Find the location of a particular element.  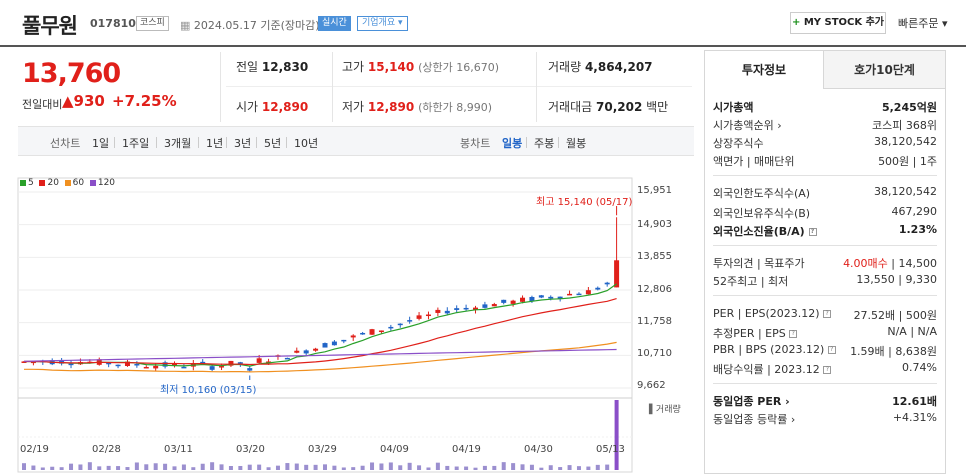

period-bar: 선차트 1일 1주일 3개월 1년 3년 5년 10년 봉차트 일봉 주봉 월봉 is located at coordinates (356, 141).